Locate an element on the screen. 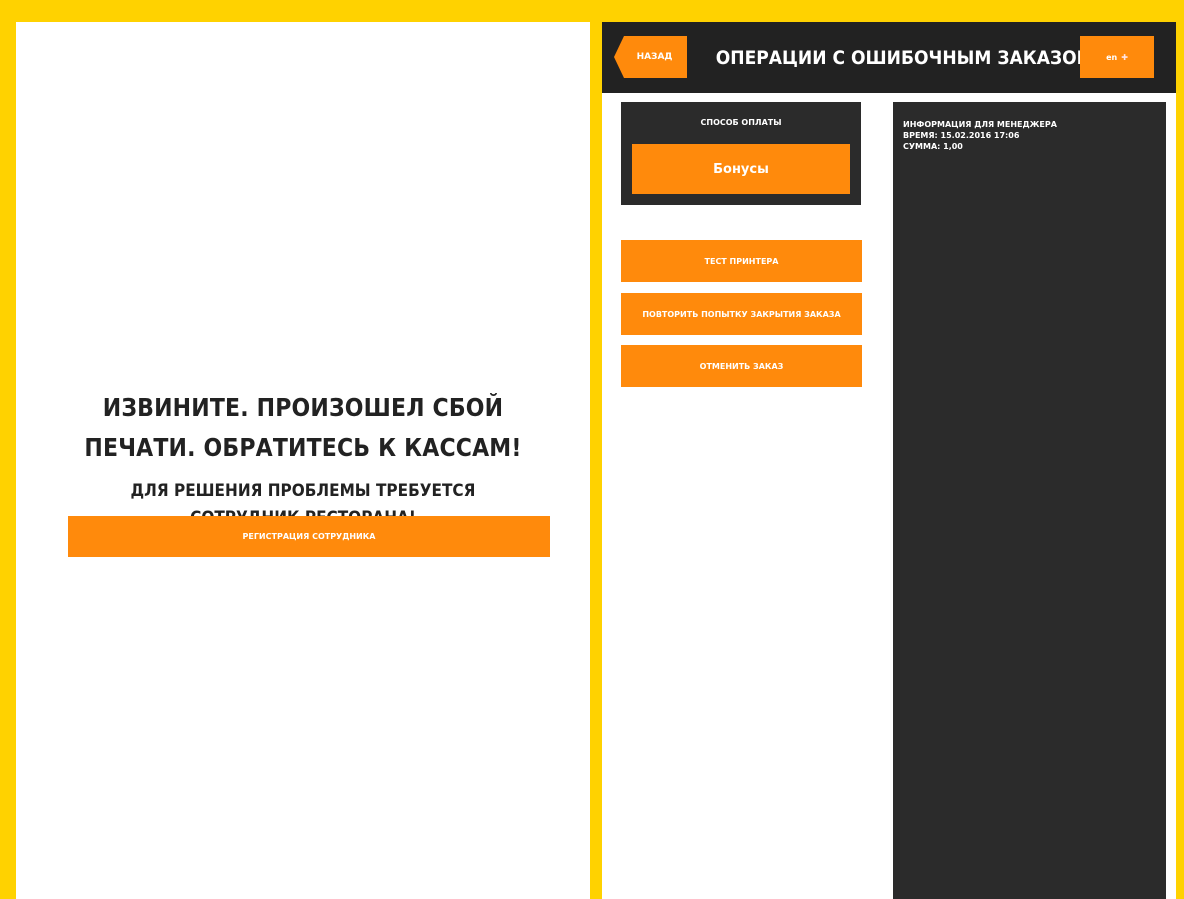  error-title-line2: ПЕЧАТИ. ОБРАТИТЕСЬ К КАССАМ! is located at coordinates (303, 447).